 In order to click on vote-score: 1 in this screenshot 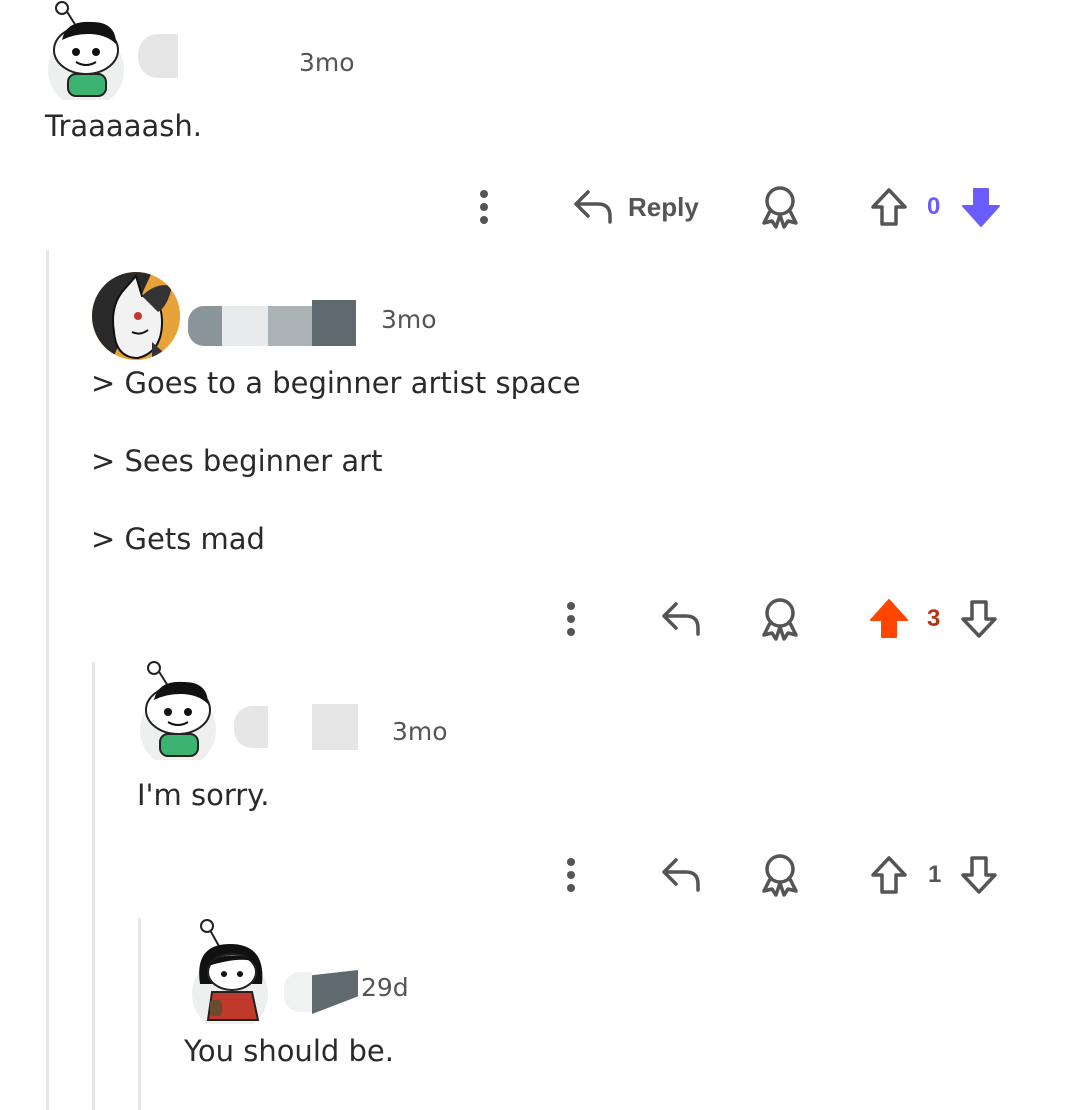, I will do `click(935, 874)`.